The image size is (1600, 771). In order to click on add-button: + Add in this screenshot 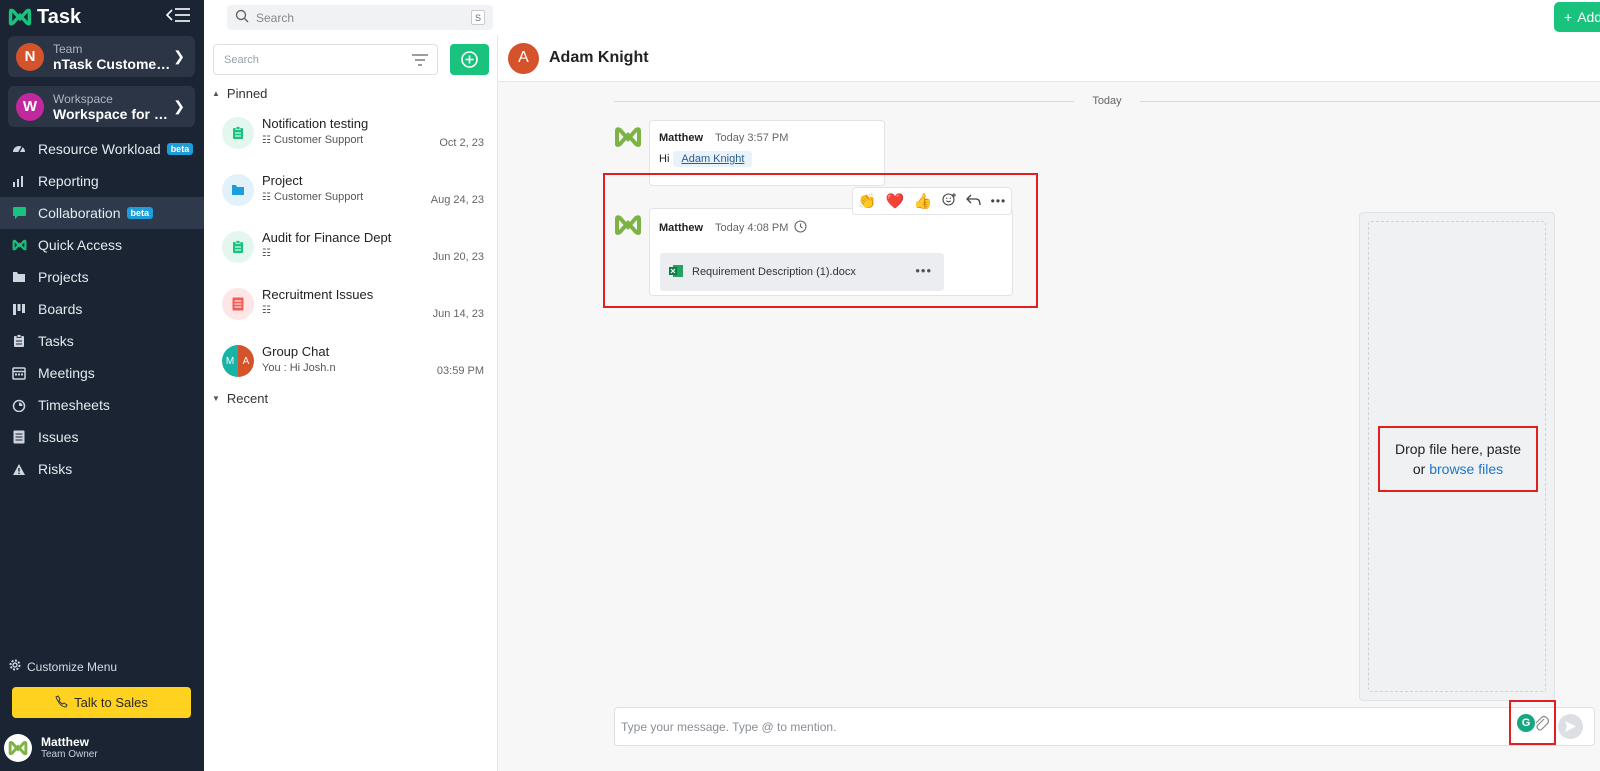, I will do `click(1577, 17)`.